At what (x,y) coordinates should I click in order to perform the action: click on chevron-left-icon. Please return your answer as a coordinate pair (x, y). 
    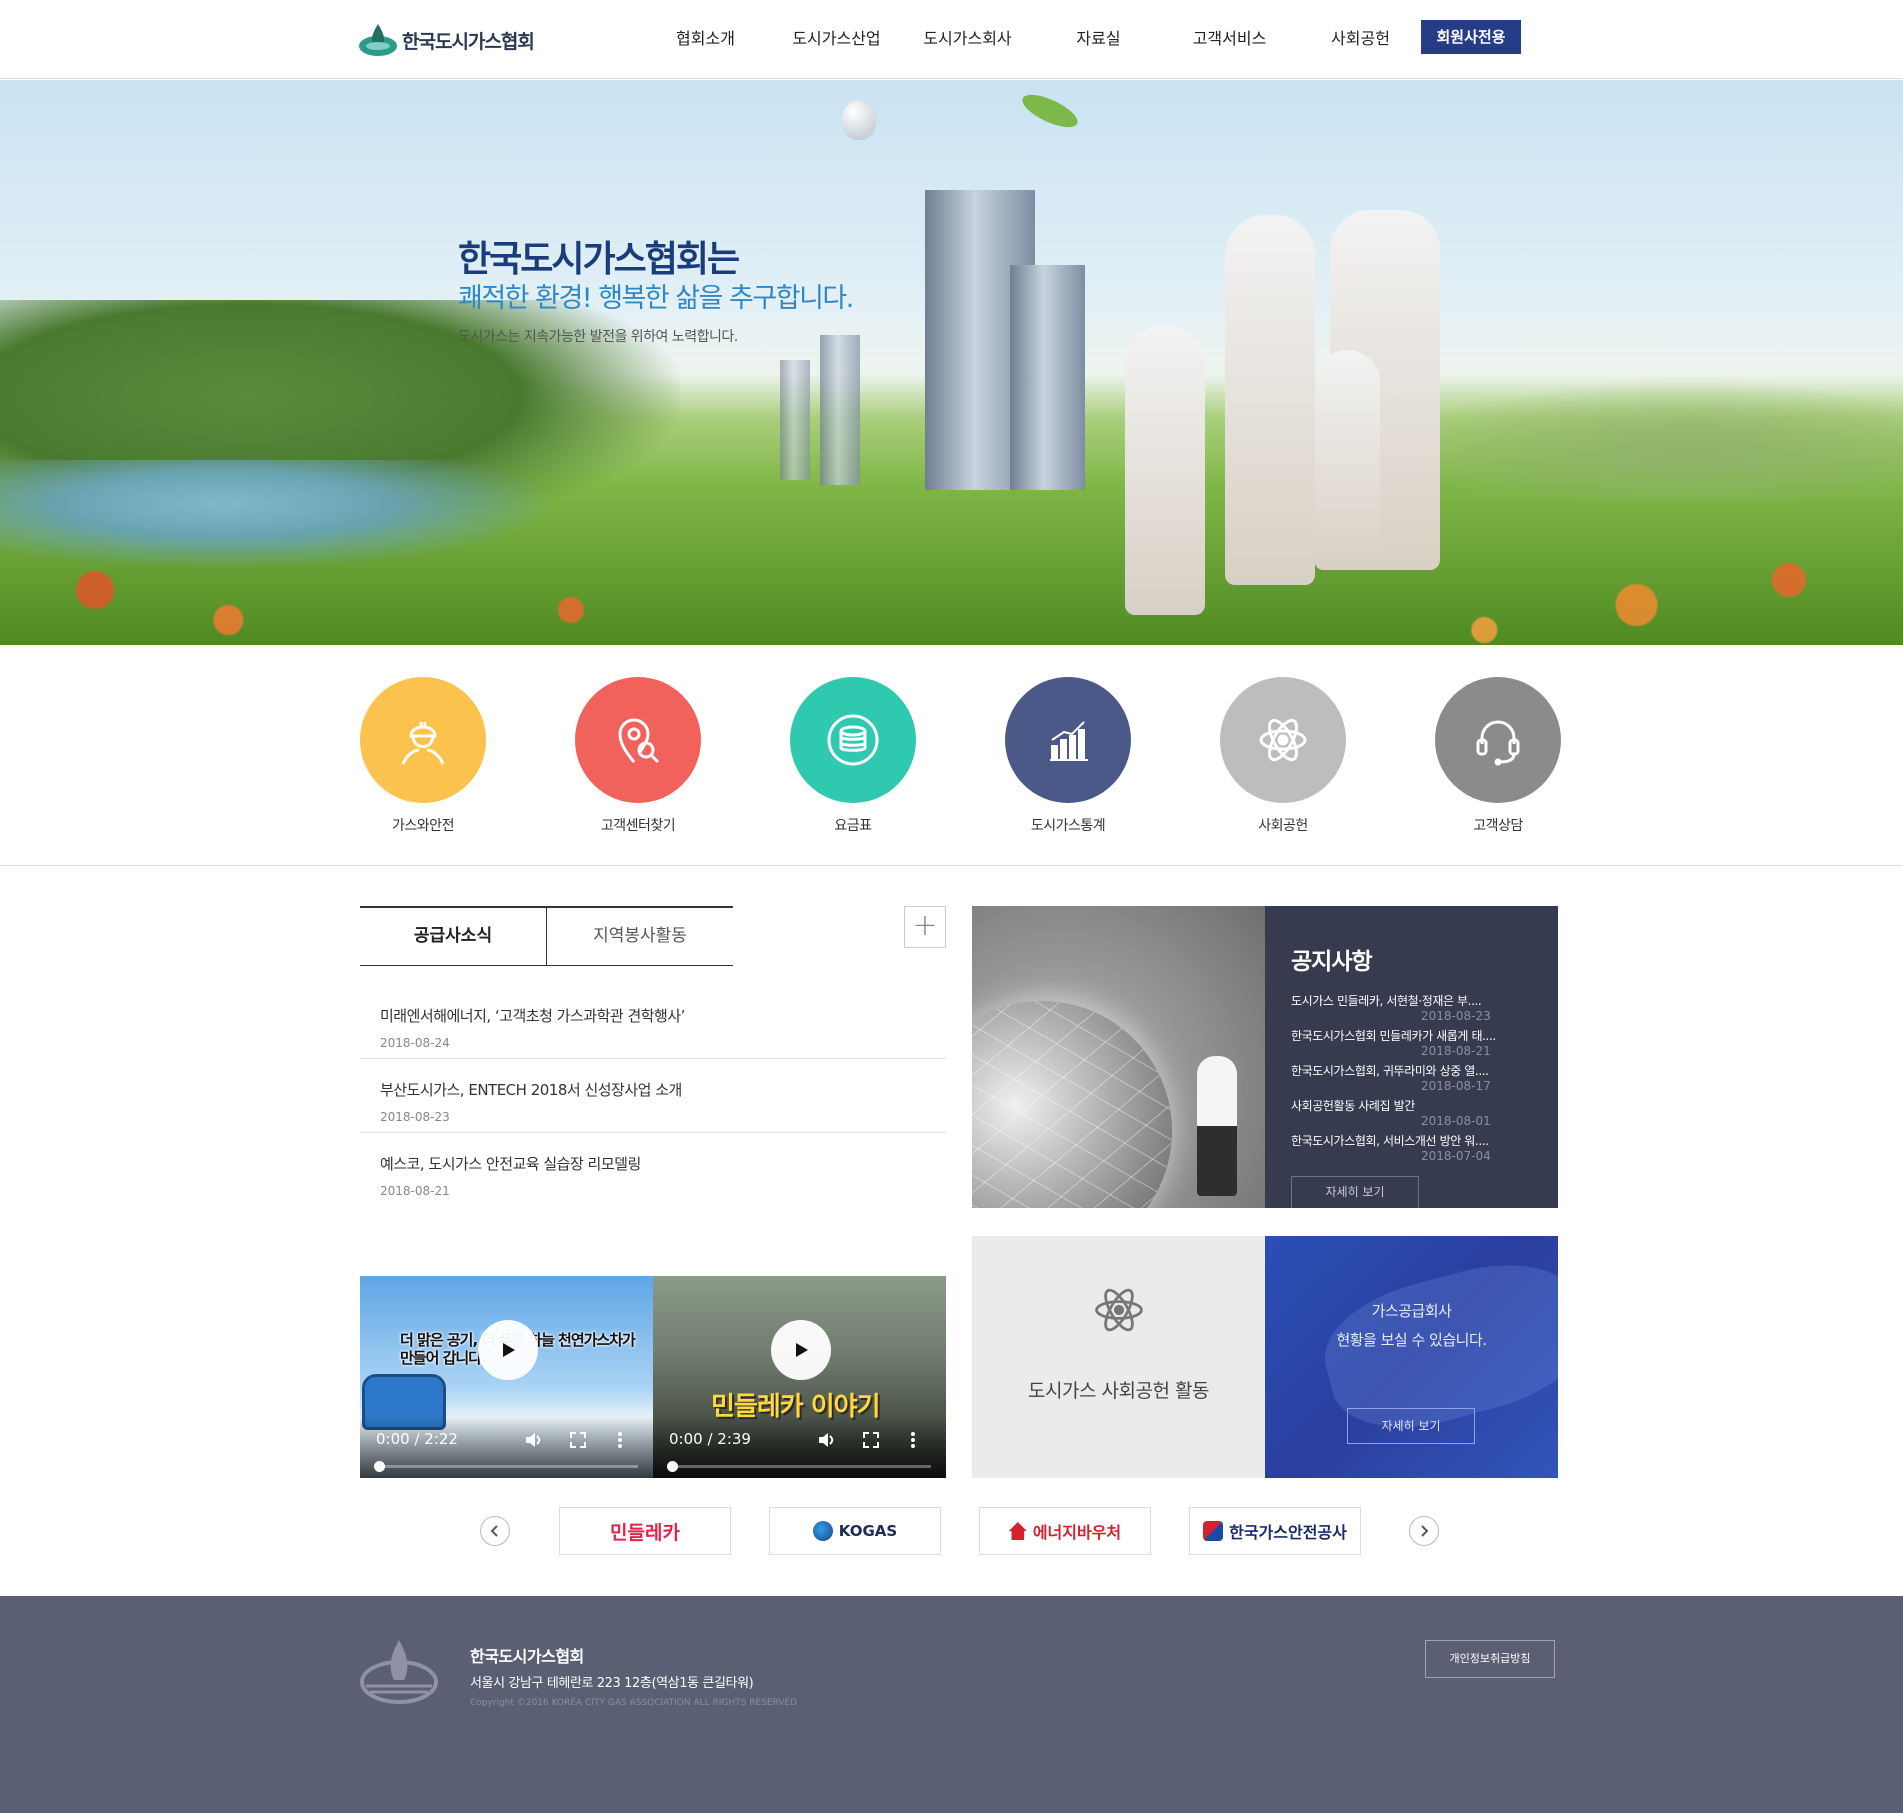
    Looking at the image, I should click on (494, 1531).